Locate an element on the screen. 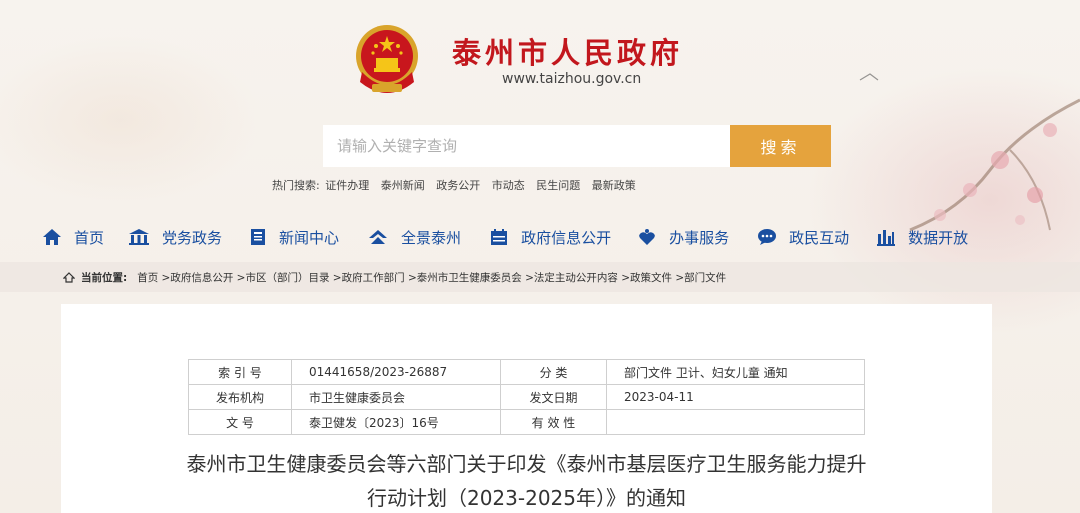 The image size is (1080, 513). home-icon is located at coordinates (52, 237).